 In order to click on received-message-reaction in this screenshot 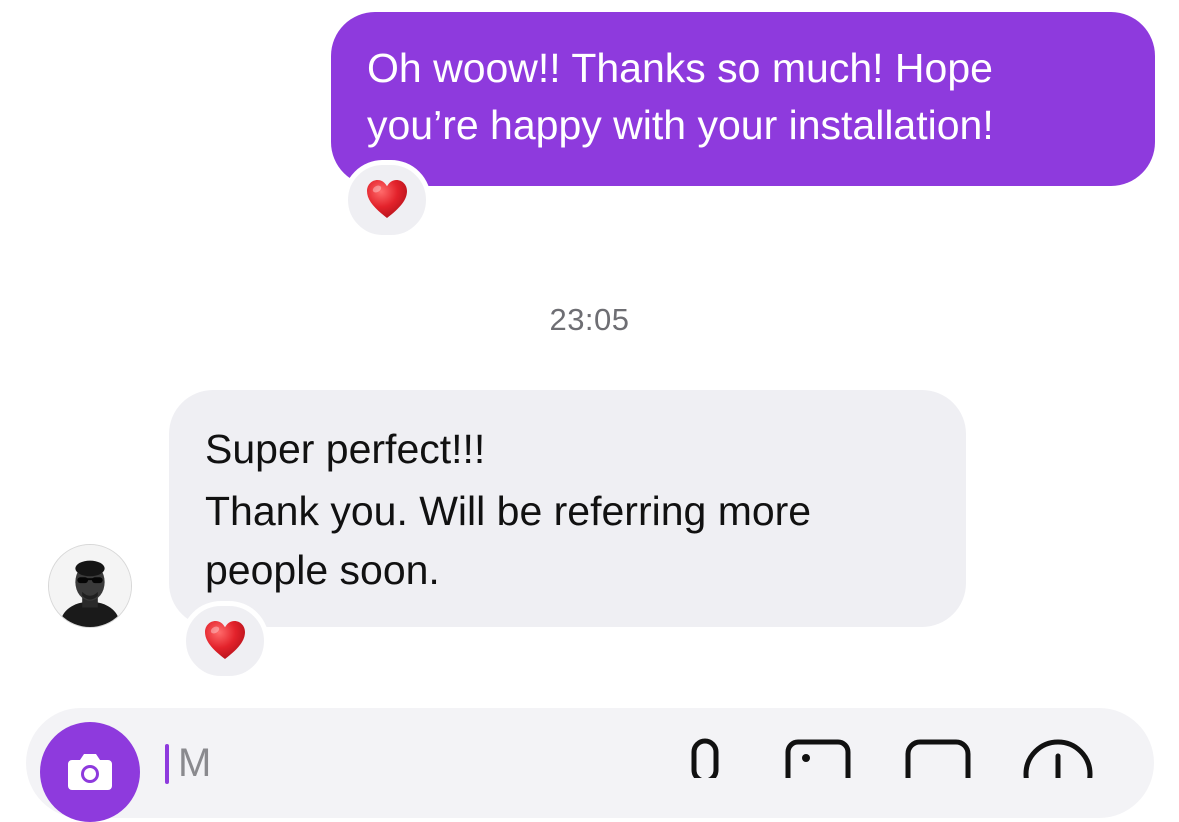, I will do `click(225, 641)`.